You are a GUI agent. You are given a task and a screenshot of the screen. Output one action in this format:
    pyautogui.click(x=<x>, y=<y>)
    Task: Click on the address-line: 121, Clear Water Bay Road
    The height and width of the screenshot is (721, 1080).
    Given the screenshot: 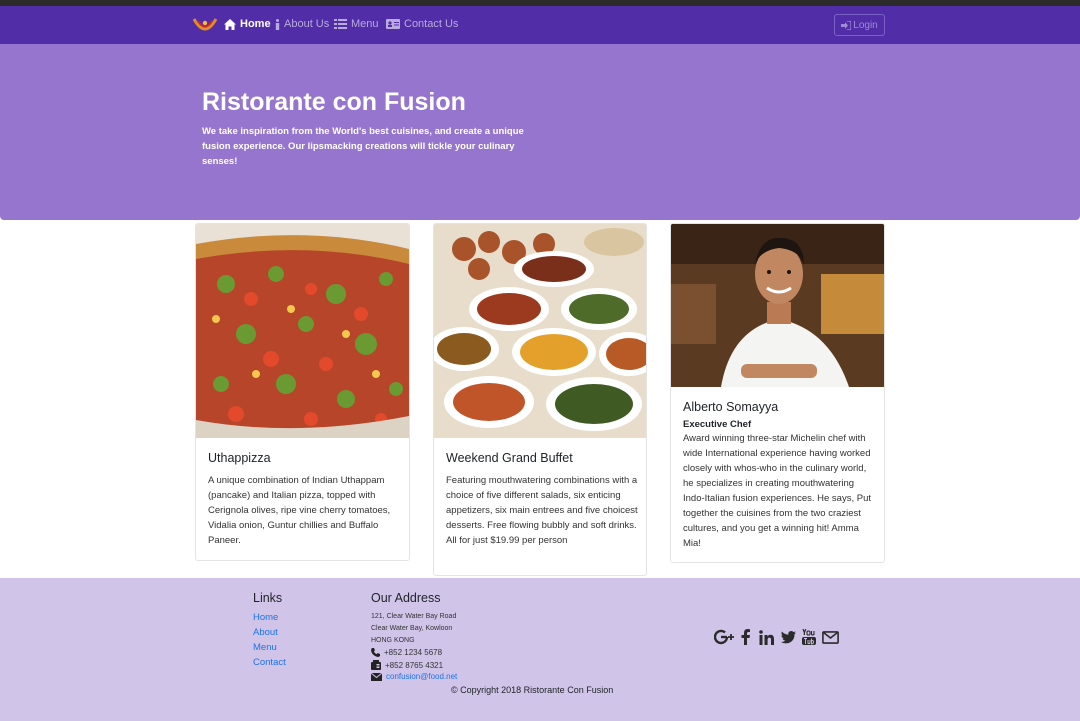 What is the action you would take?
    pyautogui.click(x=414, y=616)
    